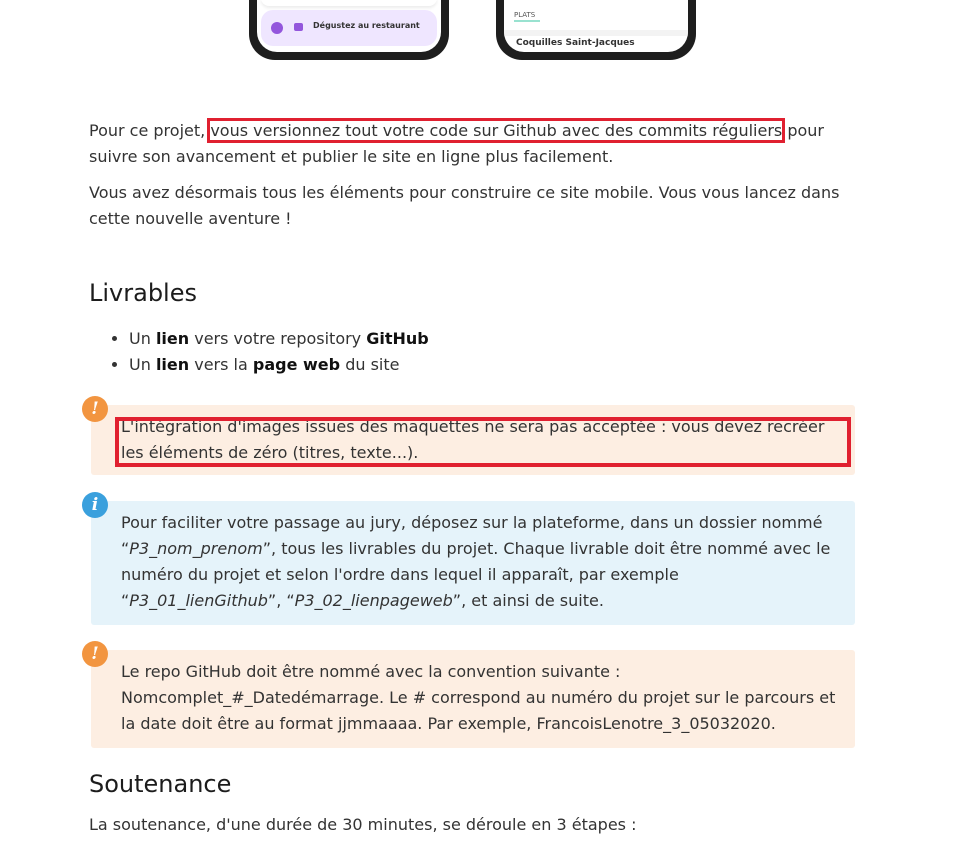  Describe the element at coordinates (279, 365) in the screenshot. I see `list-item: Un lien vers la page web du site` at that location.